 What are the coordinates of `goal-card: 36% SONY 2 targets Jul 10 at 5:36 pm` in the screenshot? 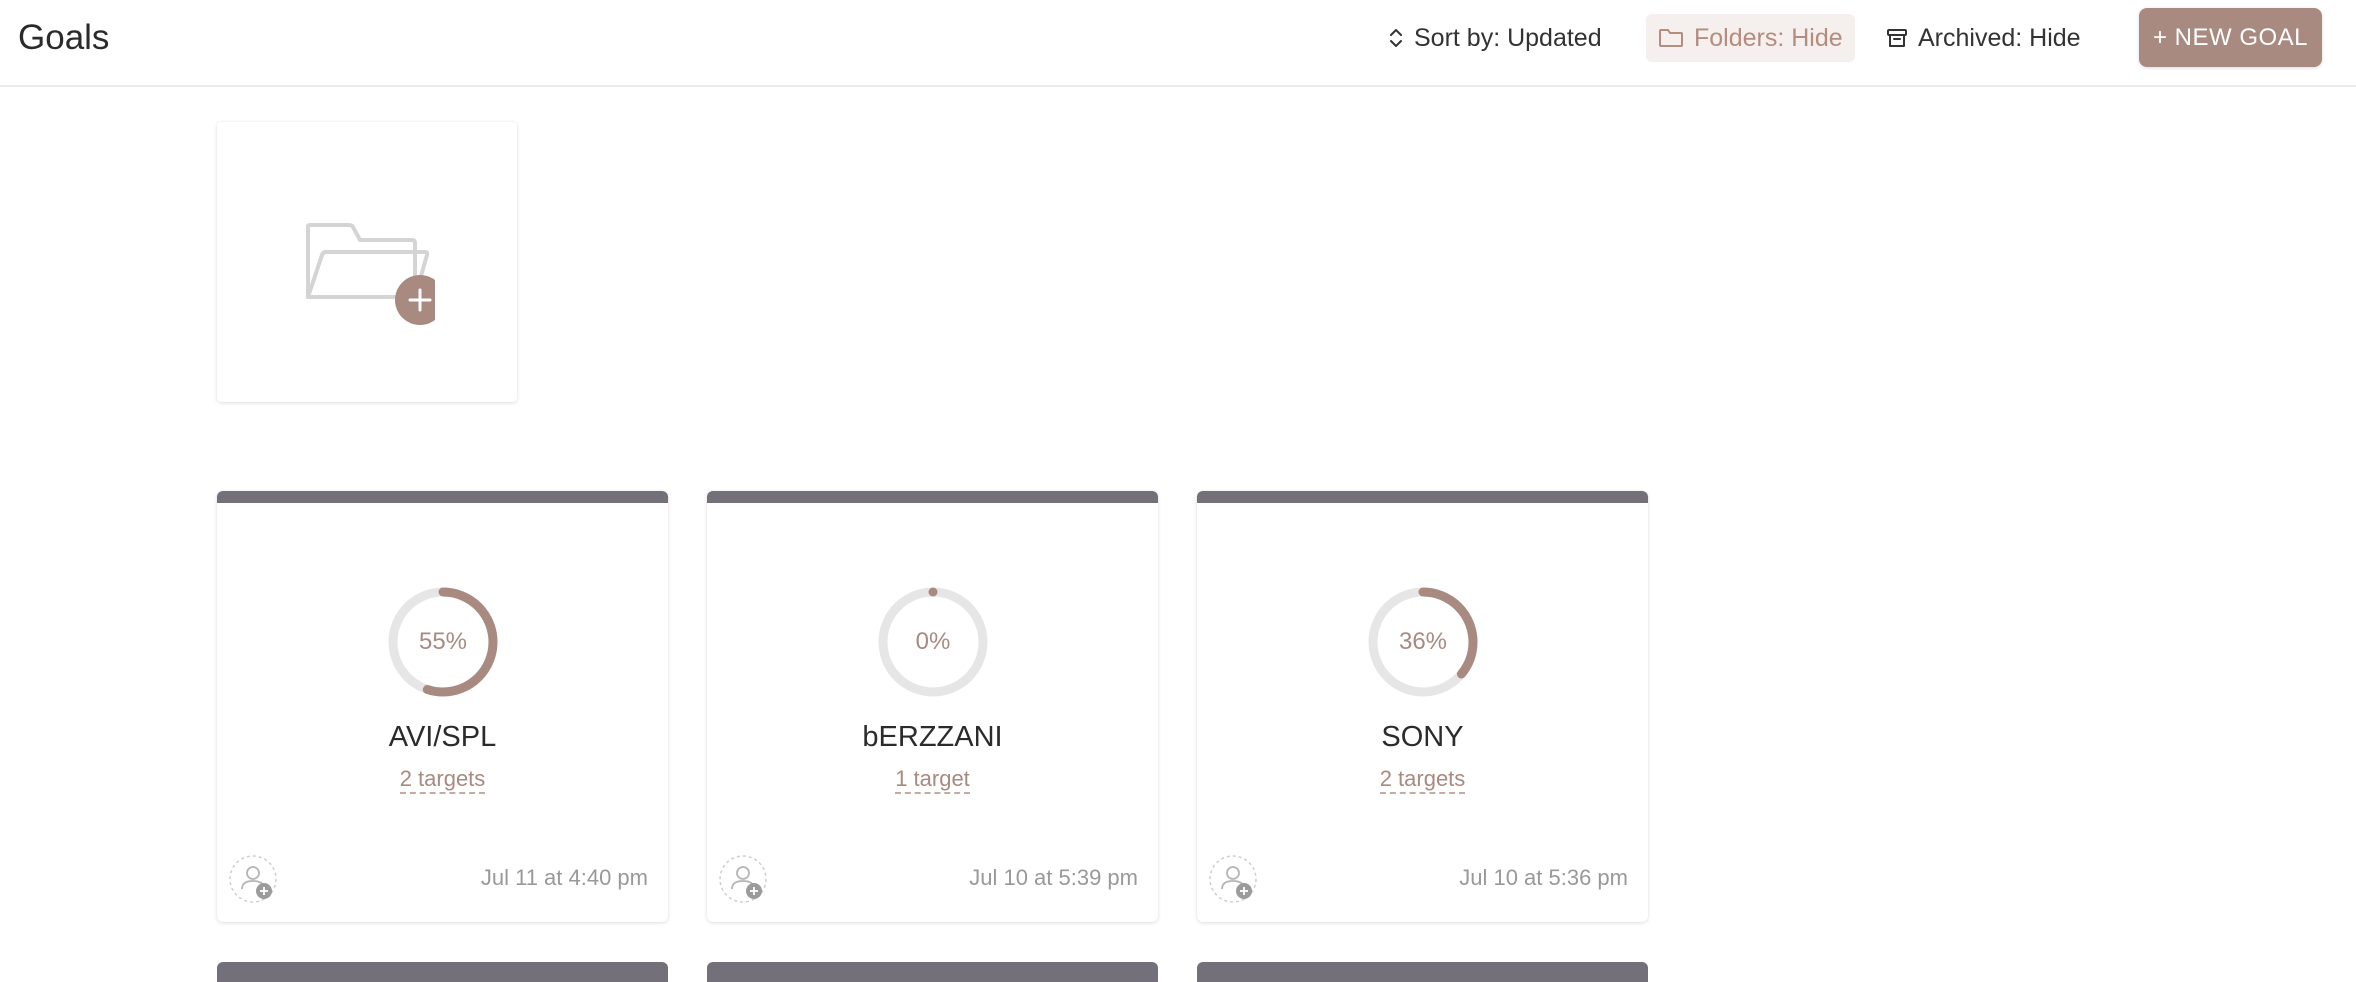 It's located at (1422, 706).